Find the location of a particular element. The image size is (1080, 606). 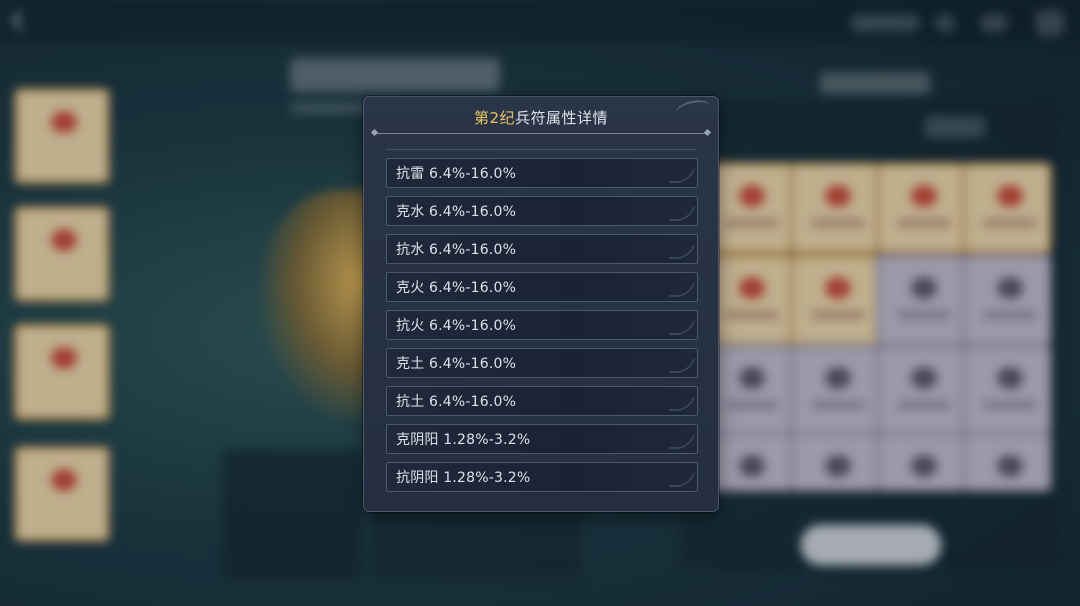

dialog-title-text: 兵符属性详情 is located at coordinates (562, 118).